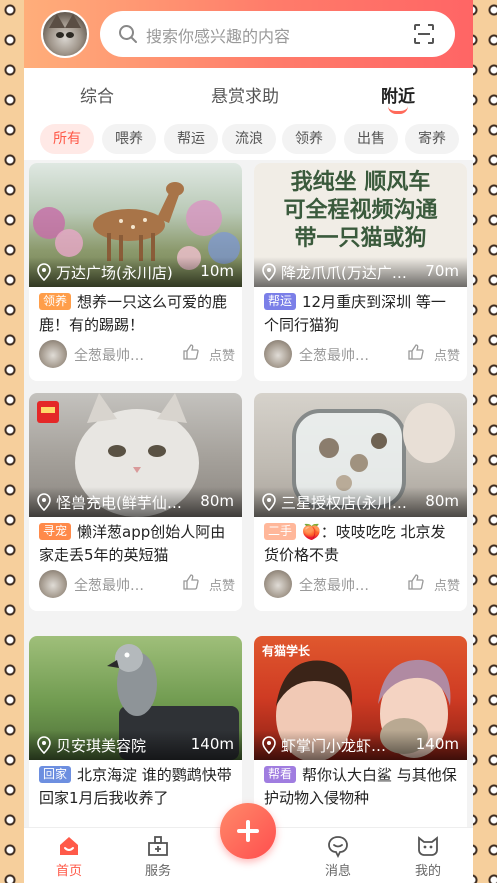  Describe the element at coordinates (129, 139) in the screenshot. I see `chip-feeding: 喂养` at that location.